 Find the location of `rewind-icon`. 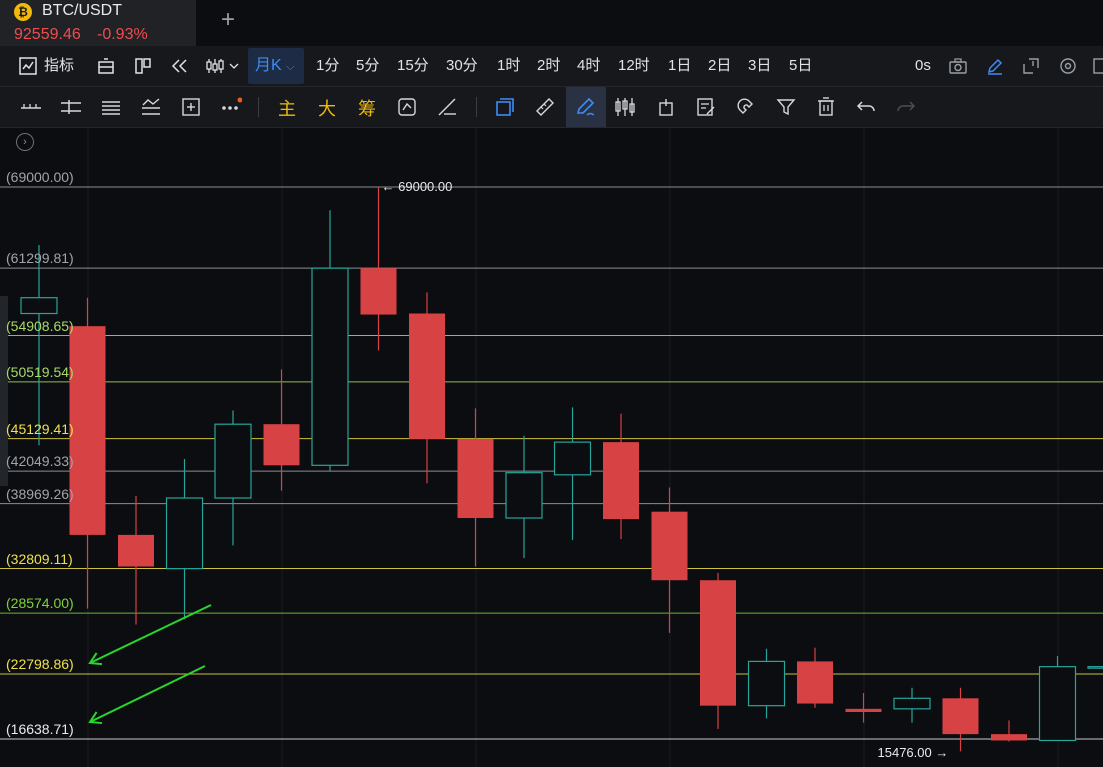

rewind-icon is located at coordinates (180, 66).